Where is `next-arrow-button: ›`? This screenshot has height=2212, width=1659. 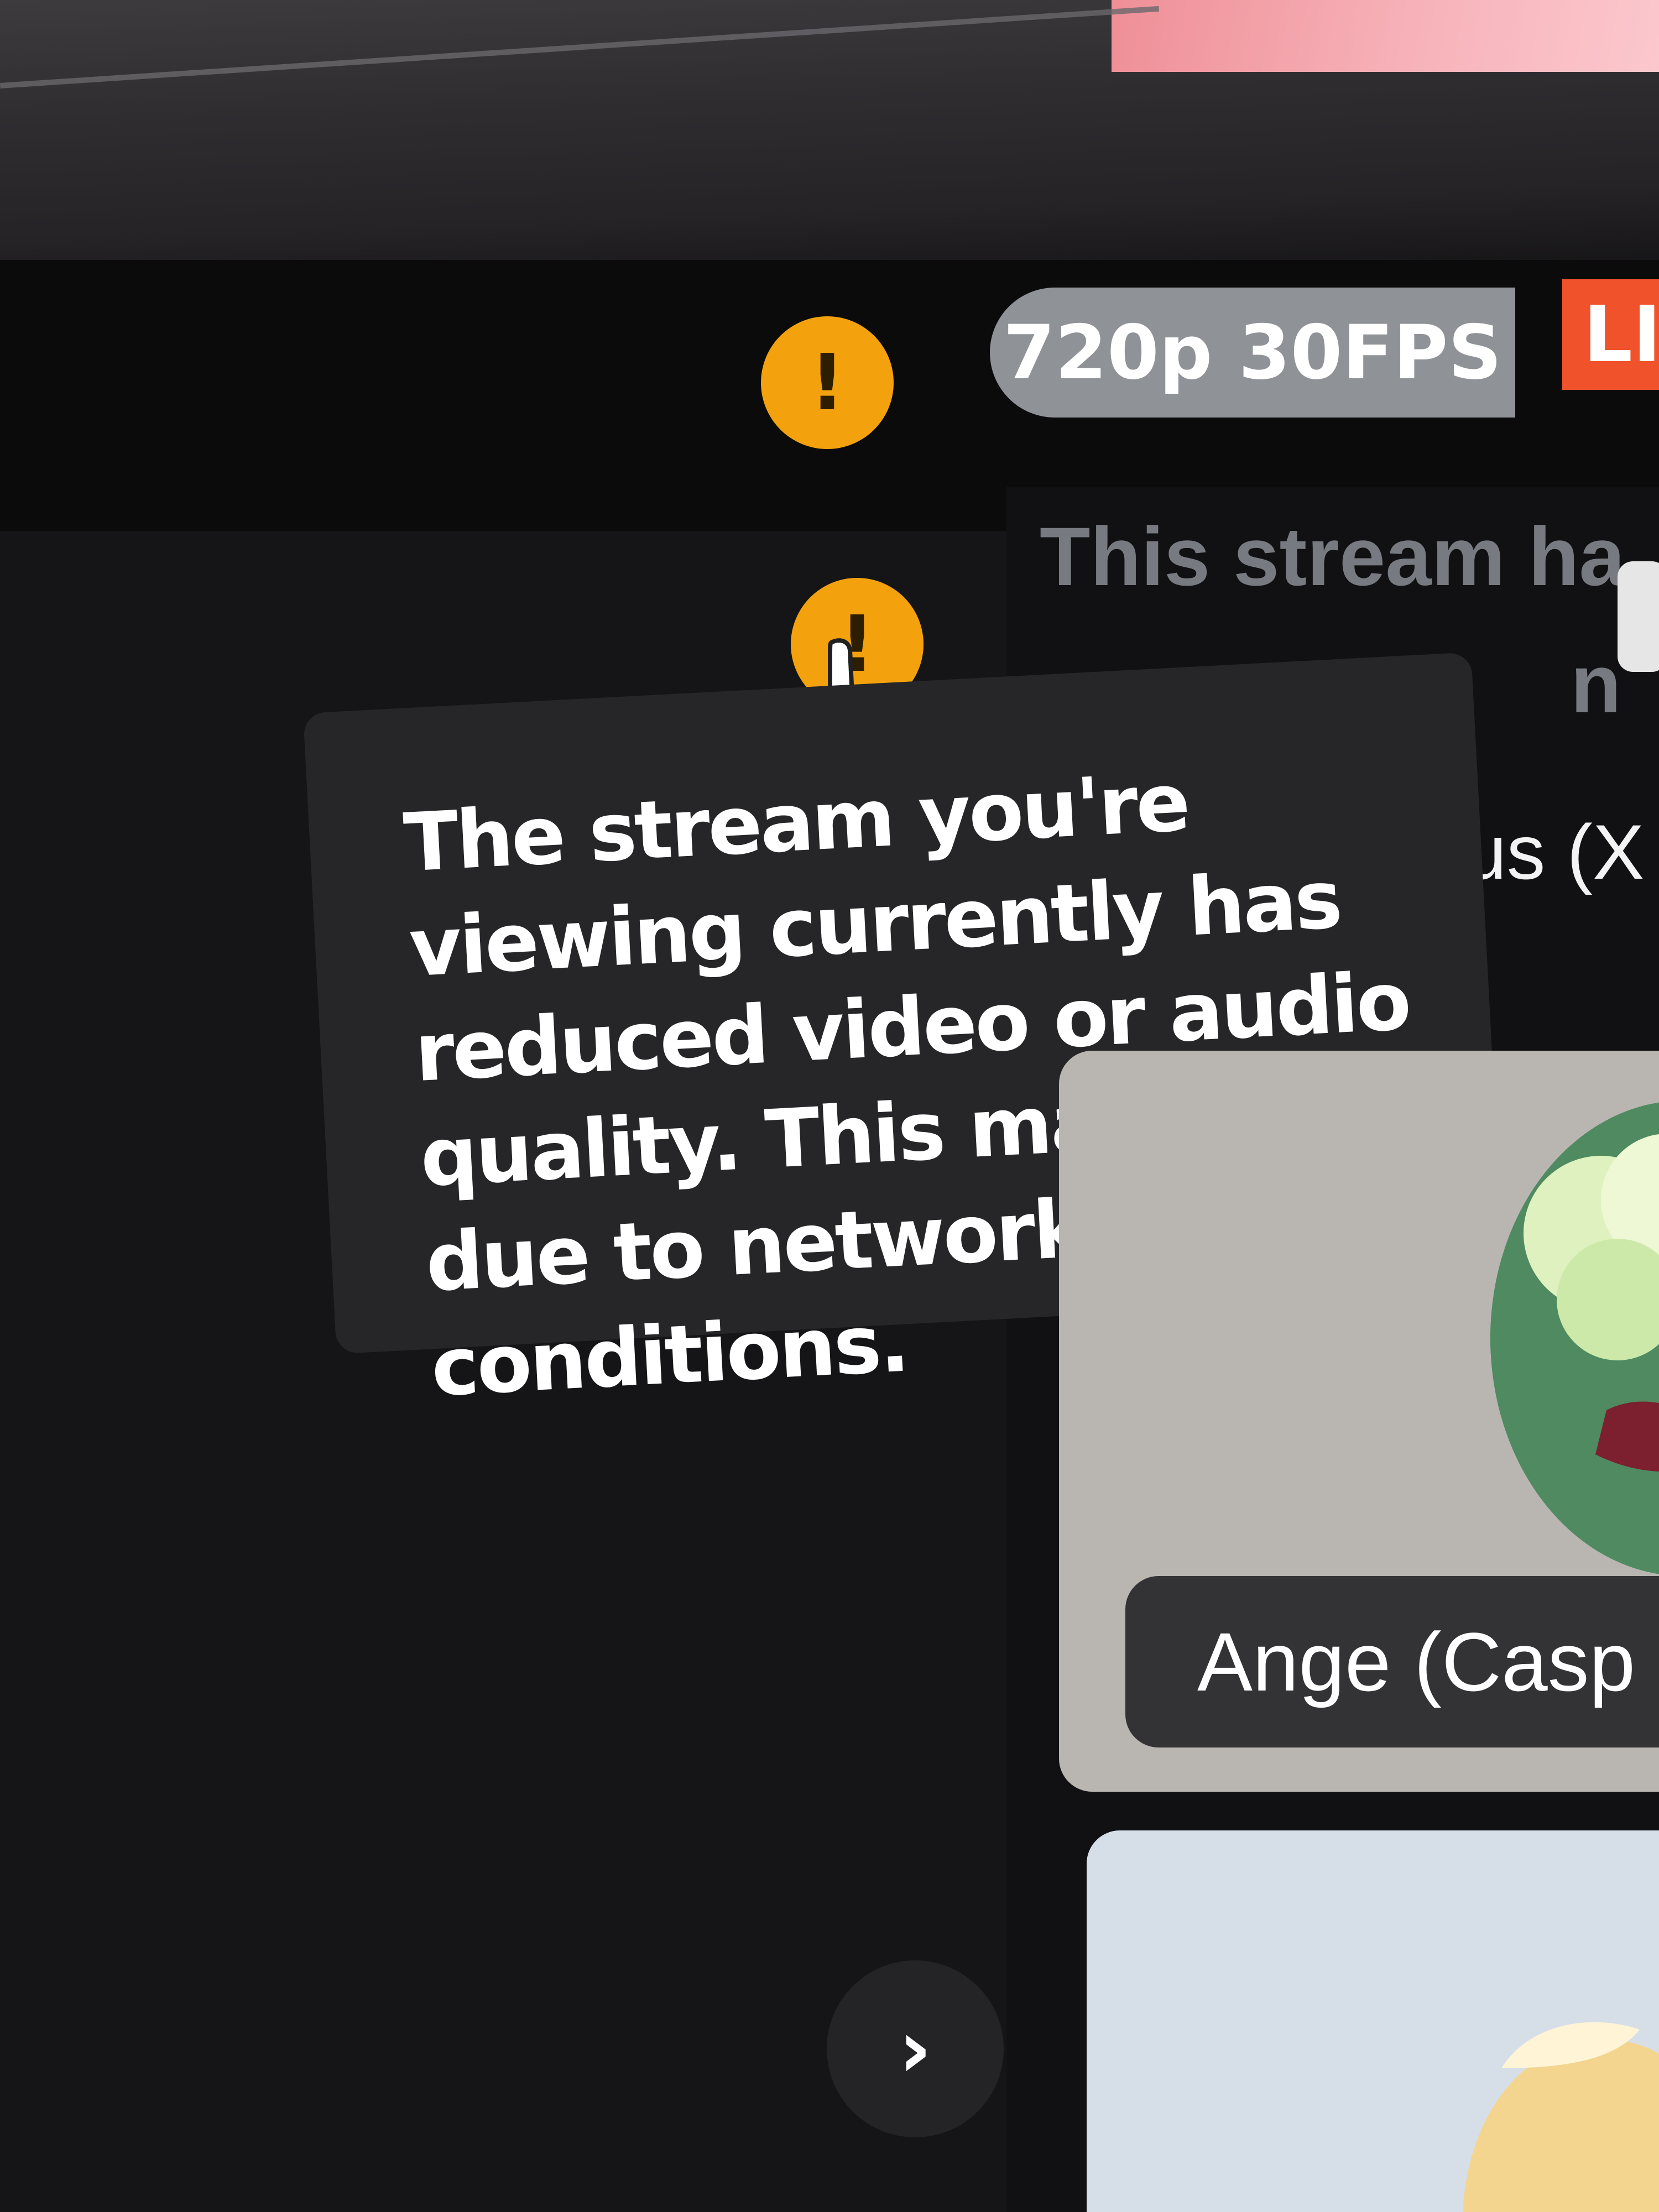 next-arrow-button: › is located at coordinates (916, 2049).